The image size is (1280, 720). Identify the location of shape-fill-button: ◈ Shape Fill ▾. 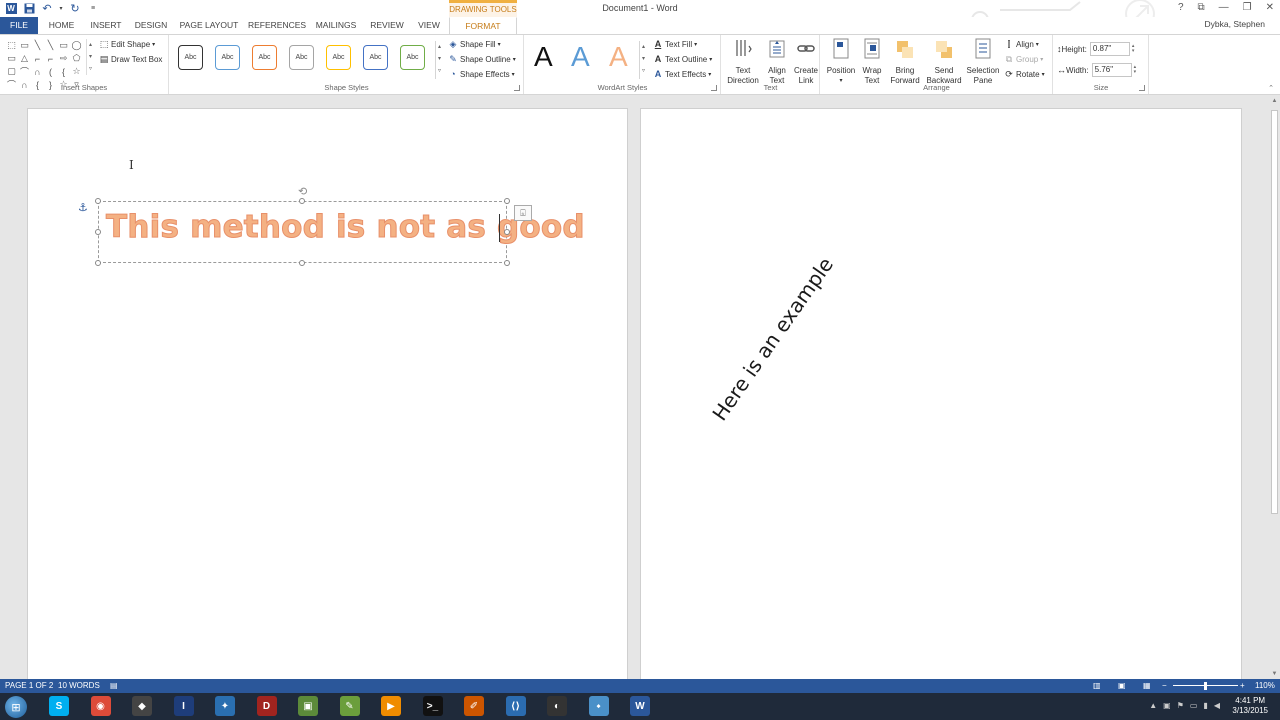
(474, 44).